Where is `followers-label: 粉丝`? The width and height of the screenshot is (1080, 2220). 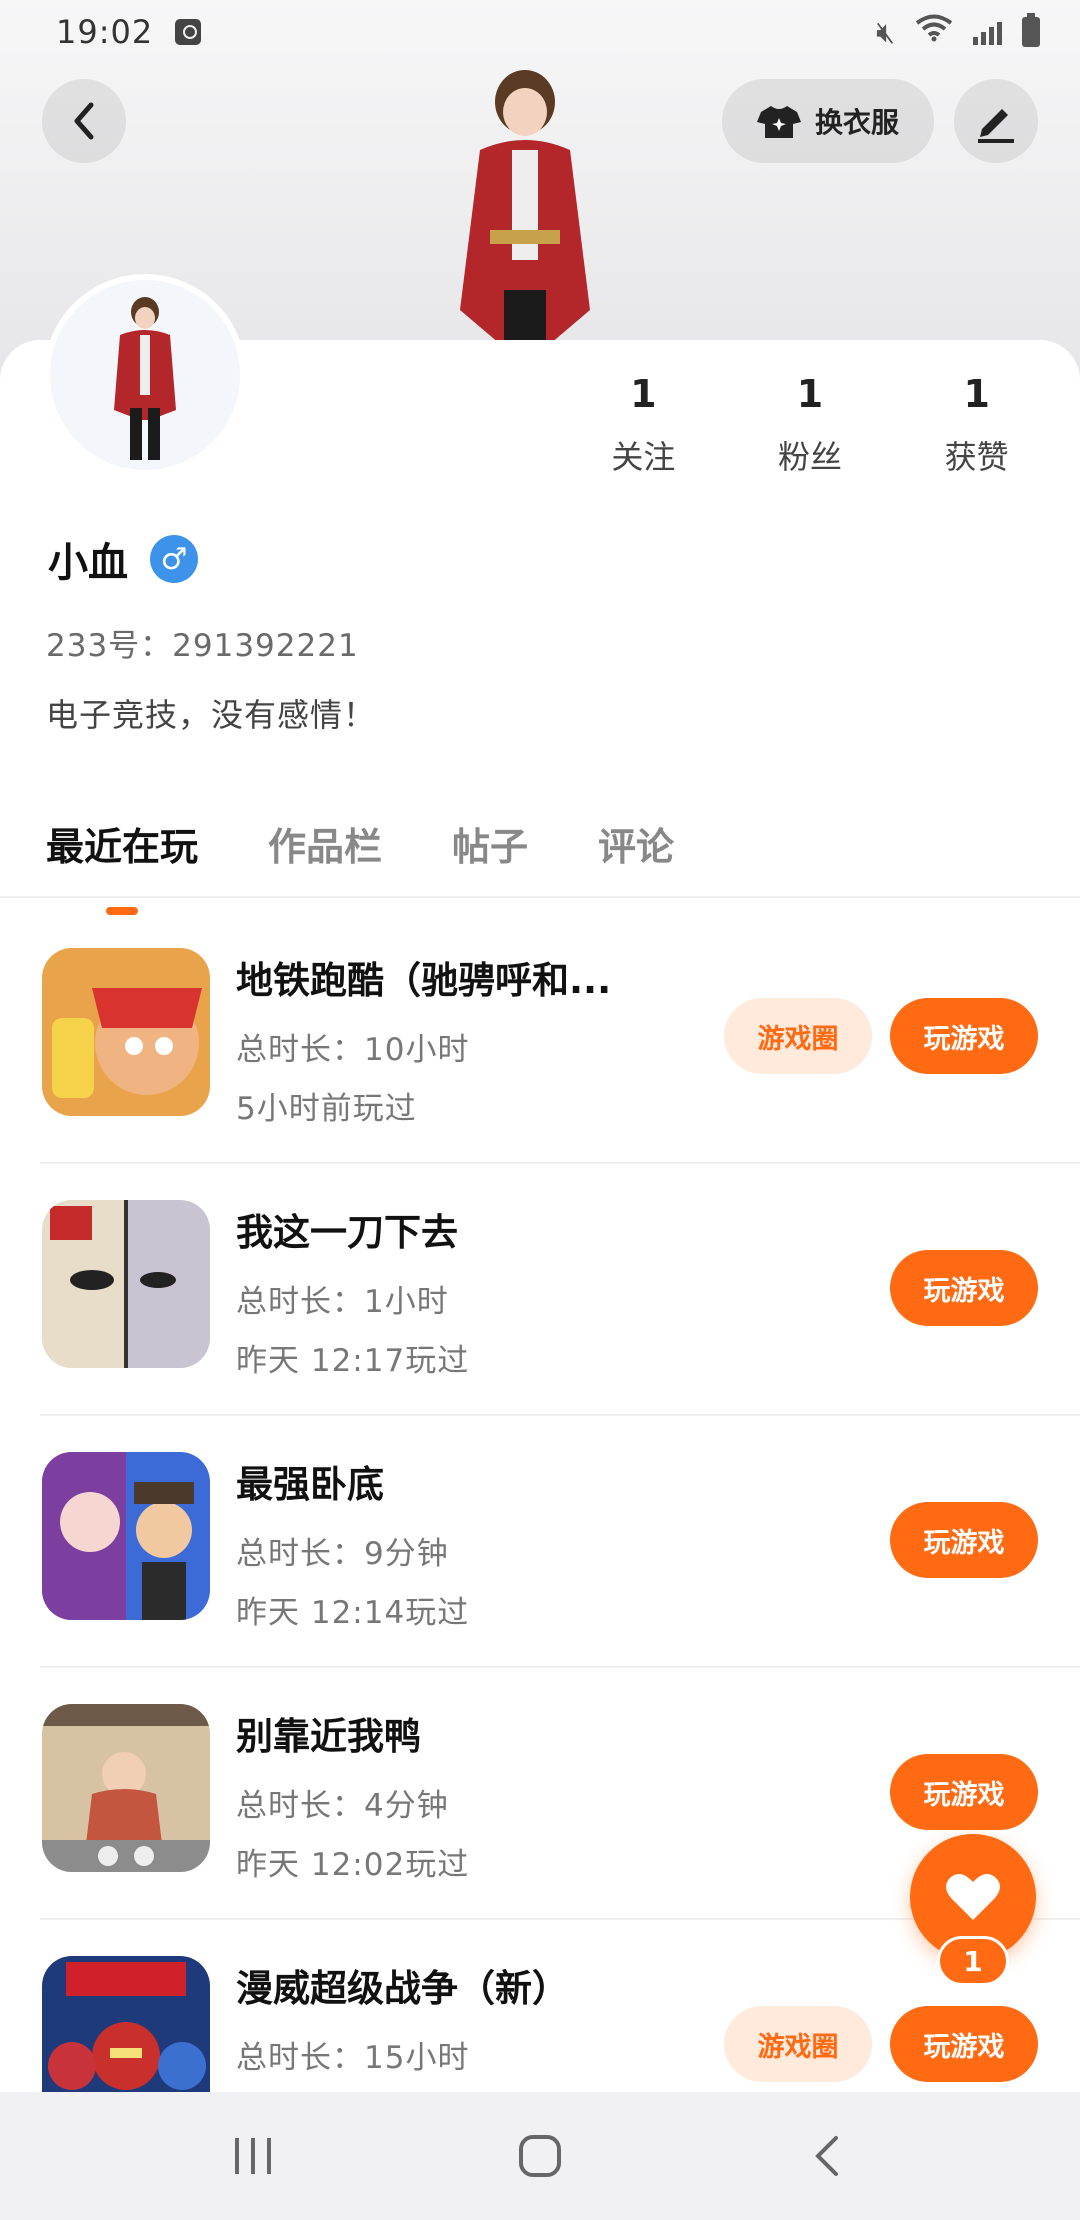
followers-label: 粉丝 is located at coordinates (810, 457).